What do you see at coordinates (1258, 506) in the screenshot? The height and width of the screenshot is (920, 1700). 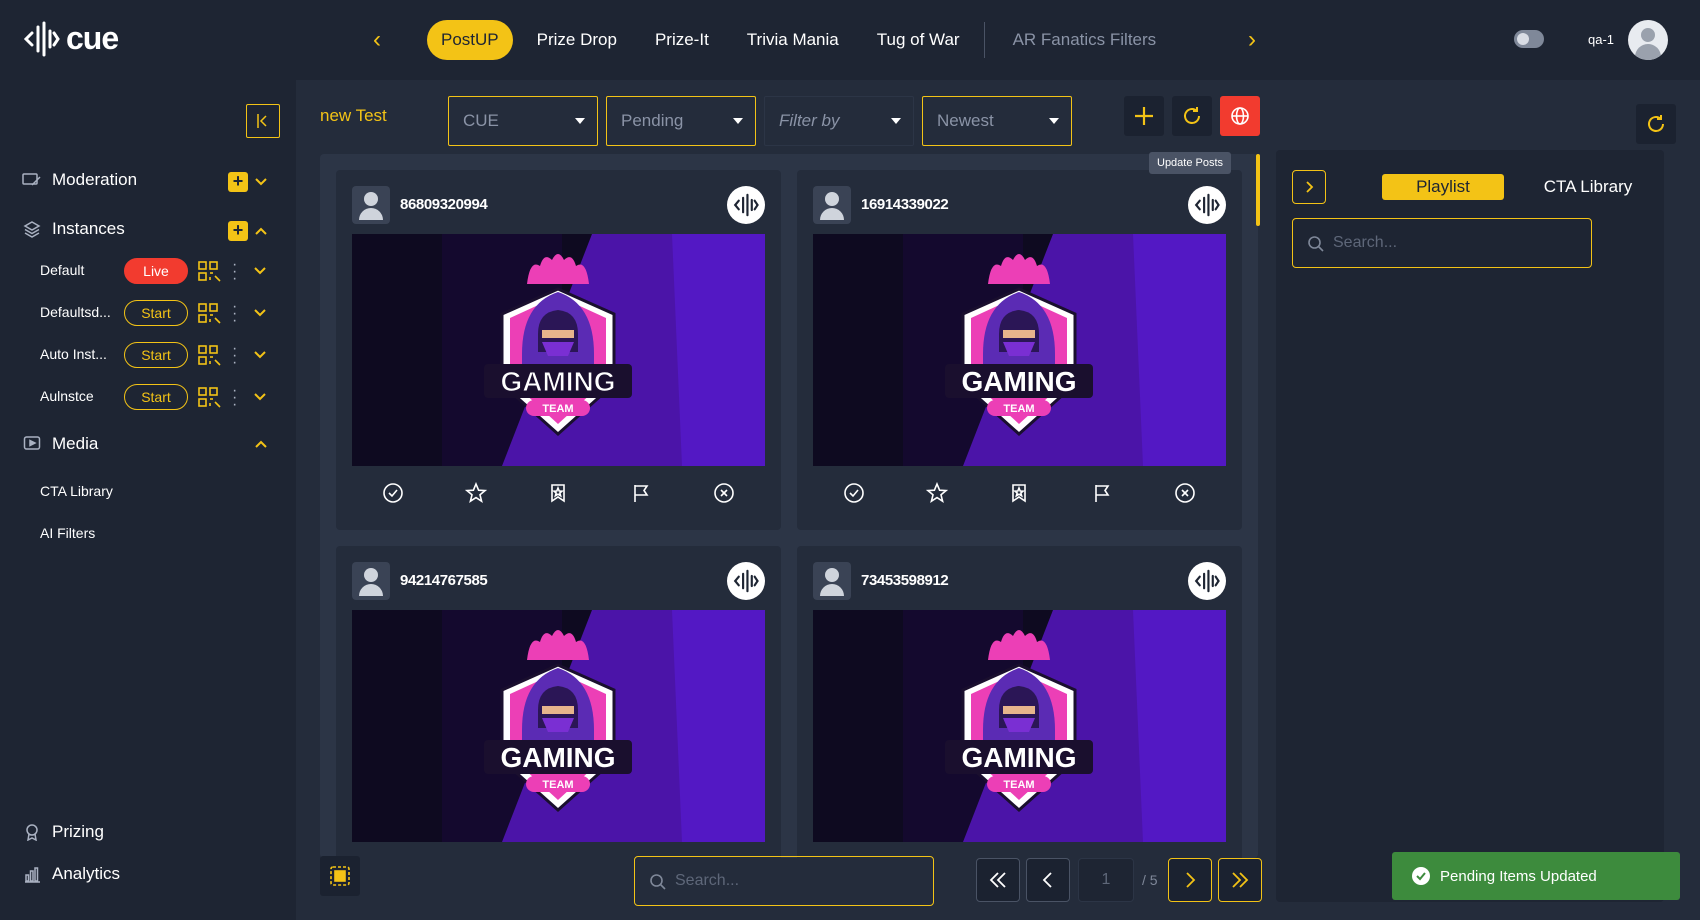 I see `feed-scrollbar` at bounding box center [1258, 506].